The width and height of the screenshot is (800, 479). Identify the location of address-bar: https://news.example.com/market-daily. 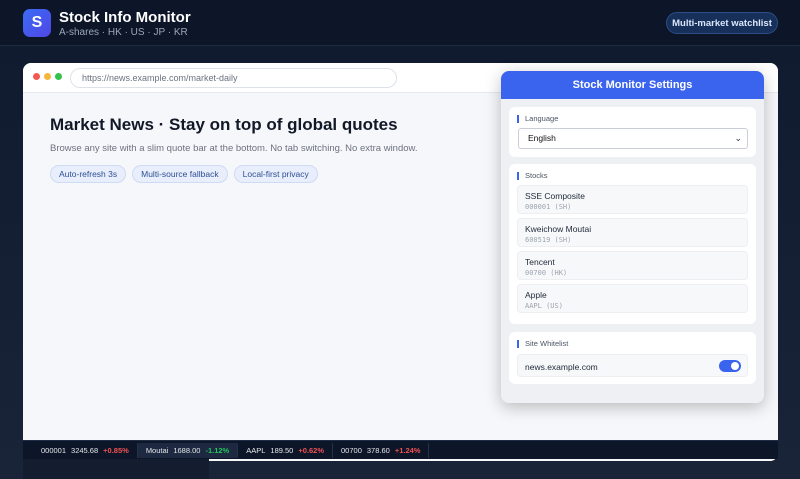
(233, 78).